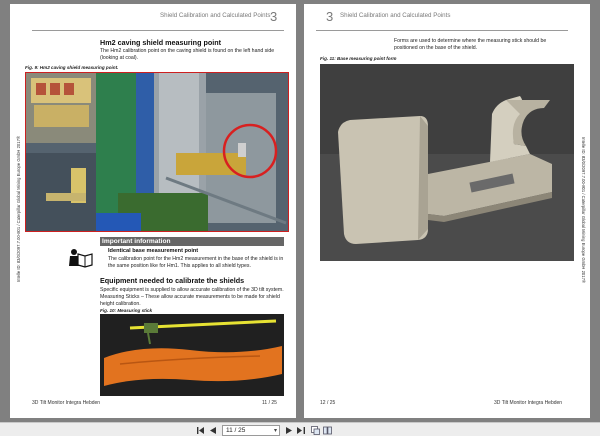 Image resolution: width=600 pixels, height=436 pixels. Describe the element at coordinates (201, 430) in the screenshot. I see `first-page-icon` at that location.